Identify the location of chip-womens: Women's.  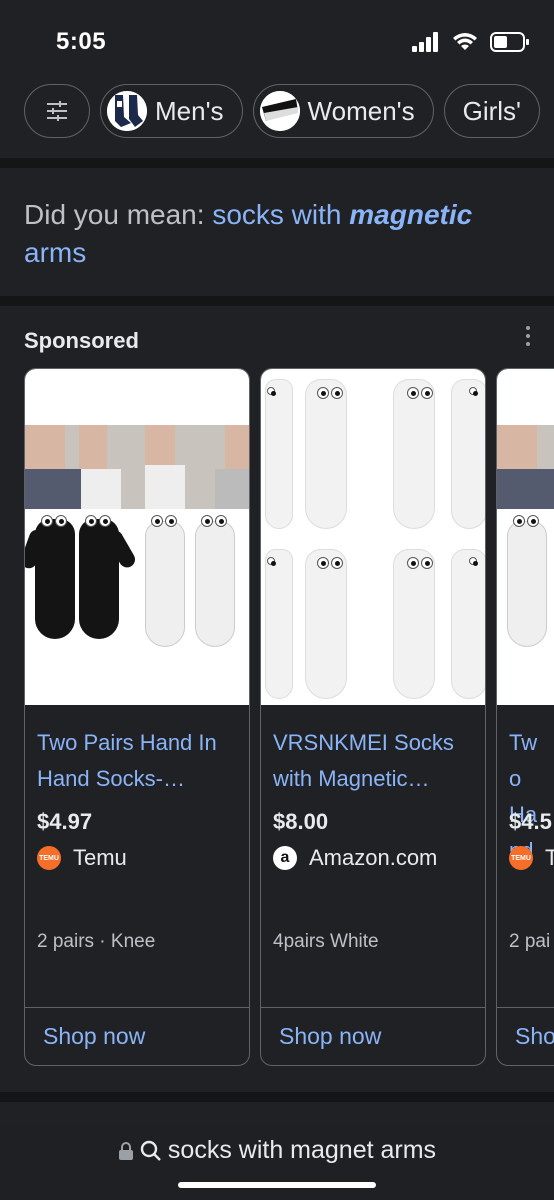
(343, 111).